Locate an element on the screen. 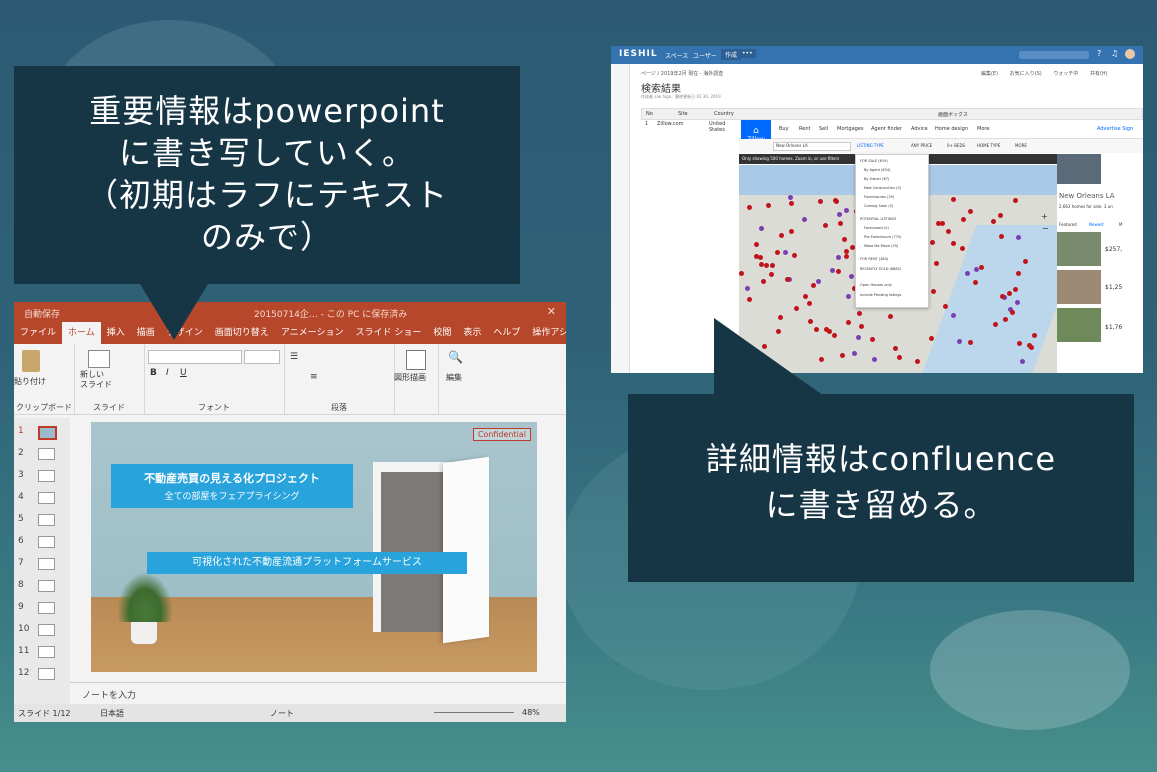 The width and height of the screenshot is (1157, 772). tab-slideshow: スライド ショー is located at coordinates (388, 333).